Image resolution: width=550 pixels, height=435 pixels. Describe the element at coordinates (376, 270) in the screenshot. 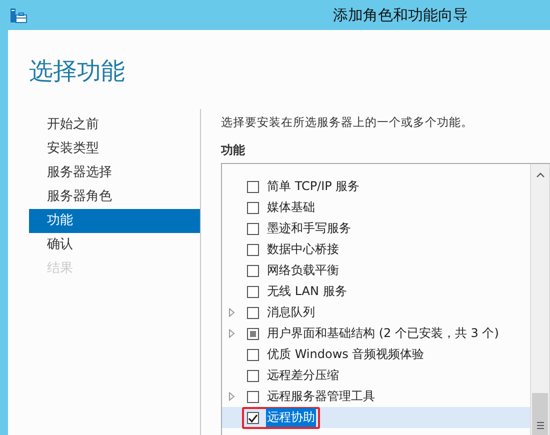

I see `feature-row: 网络负载平衡` at that location.